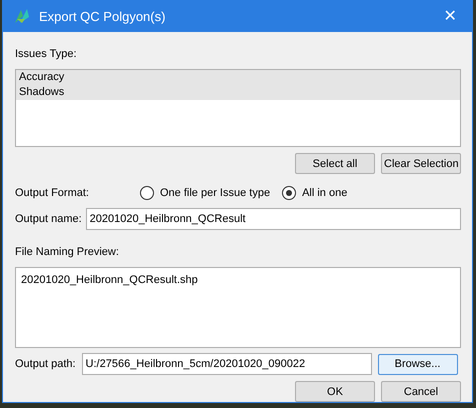 This screenshot has width=476, height=408. What do you see at coordinates (48, 219) in the screenshot?
I see `output-name-label: Output name:` at bounding box center [48, 219].